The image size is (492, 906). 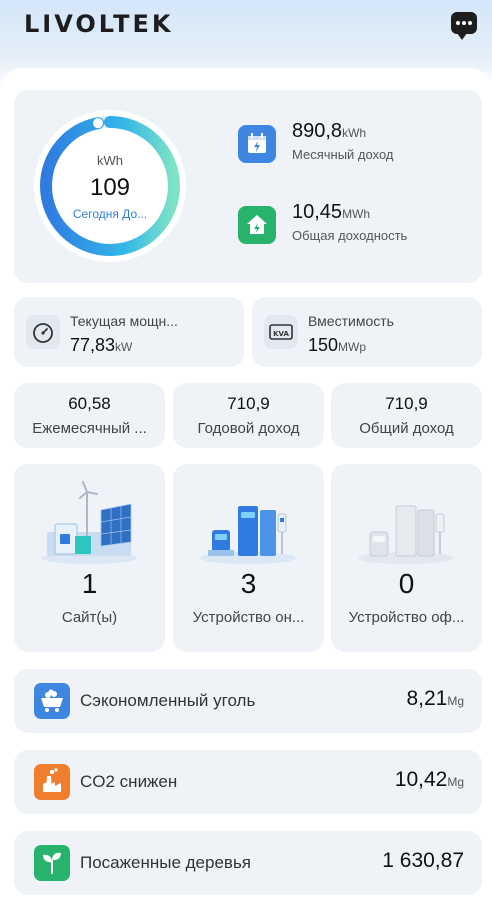 I want to click on coal-saved-card: Сэкономленный уголь 8,21Mg, so click(x=248, y=701).